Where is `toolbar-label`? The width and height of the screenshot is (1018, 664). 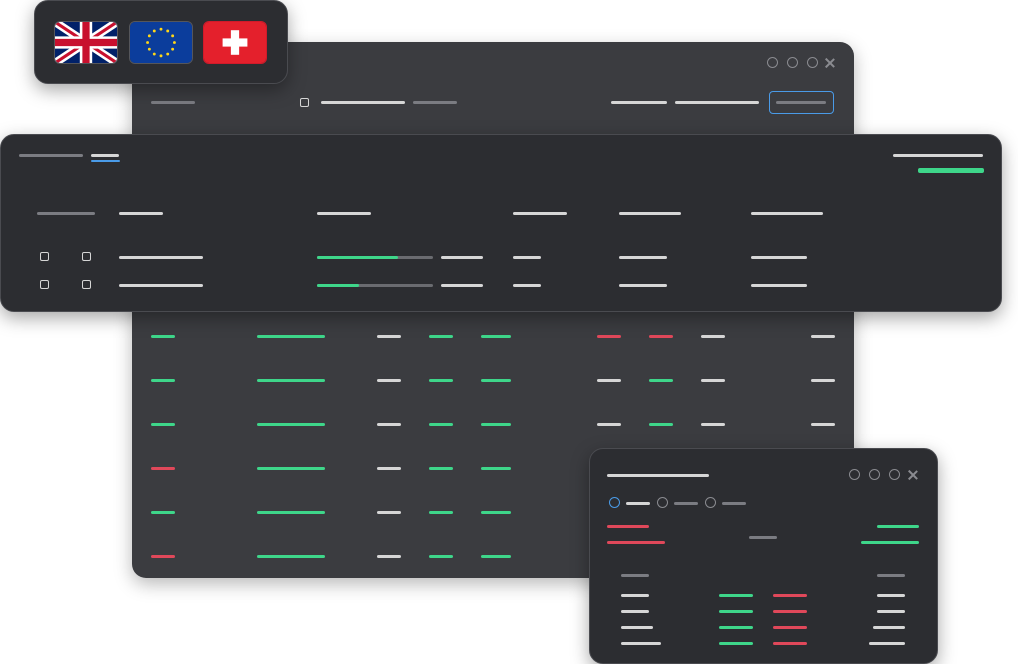
toolbar-label is located at coordinates (173, 102).